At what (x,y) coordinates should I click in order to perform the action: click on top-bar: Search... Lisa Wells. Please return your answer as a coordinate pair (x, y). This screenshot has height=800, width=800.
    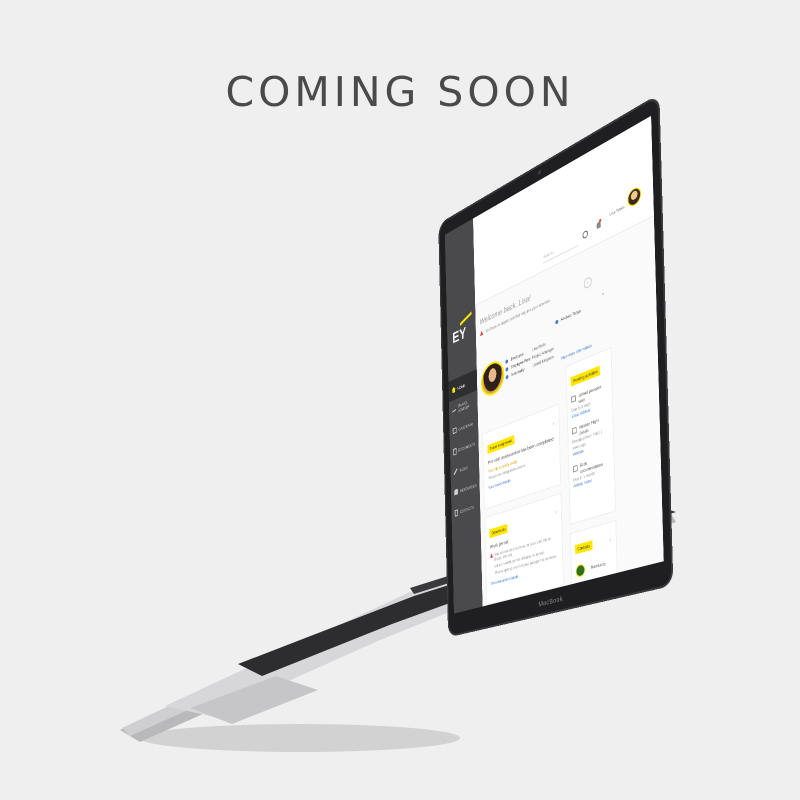
    Looking at the image, I should click on (563, 210).